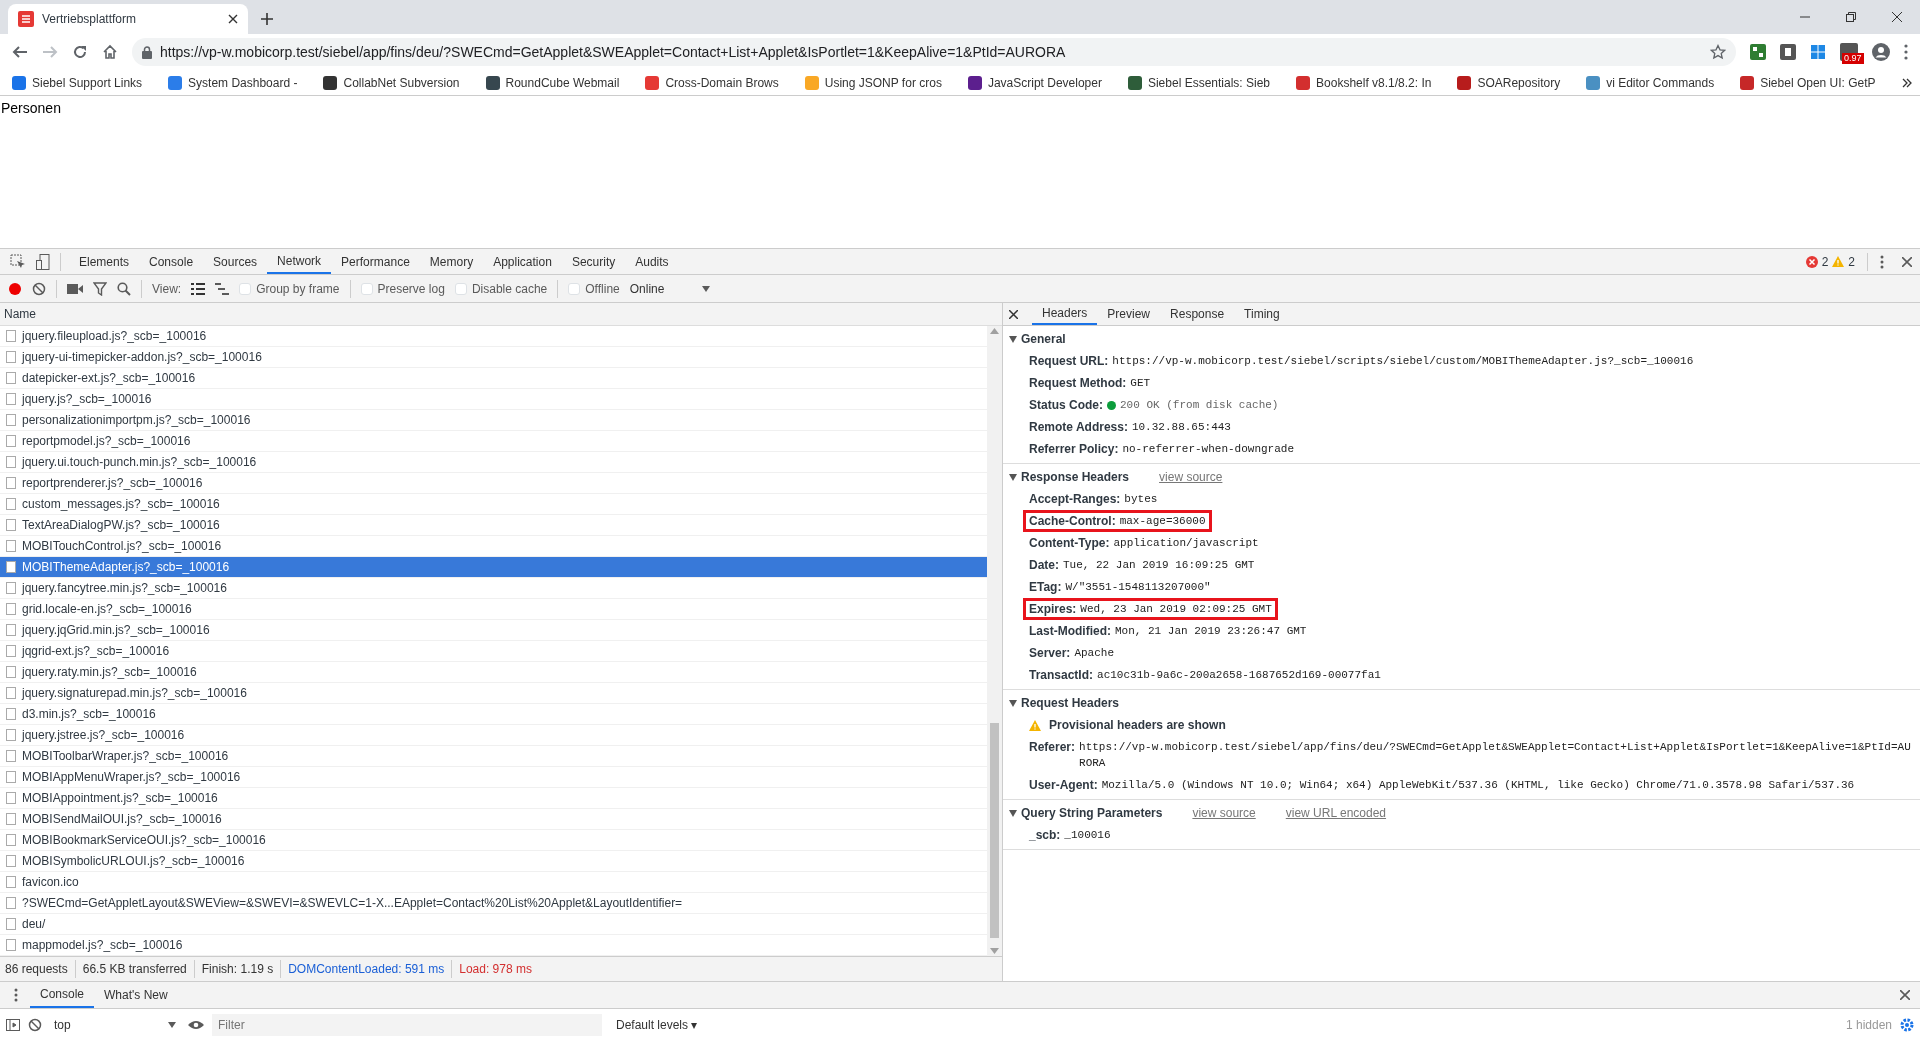 This screenshot has height=1040, width=1920. What do you see at coordinates (493, 609) in the screenshot?
I see `request-row: grid.locale-en.js?_scb=_100016` at bounding box center [493, 609].